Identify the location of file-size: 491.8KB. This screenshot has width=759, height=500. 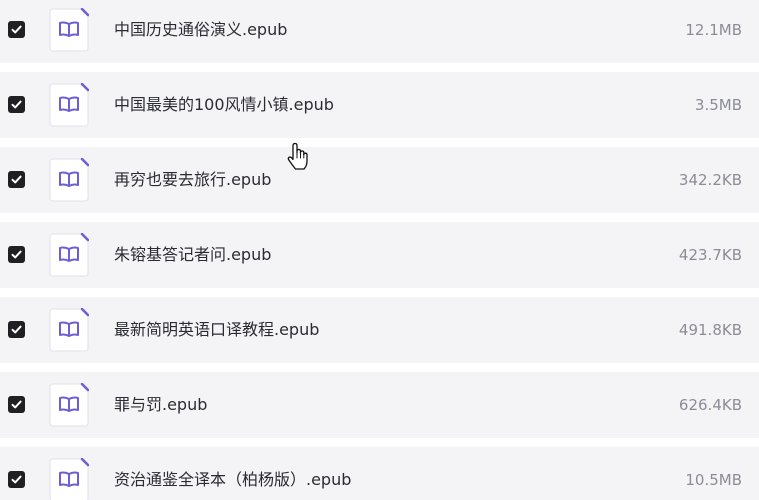
(710, 330).